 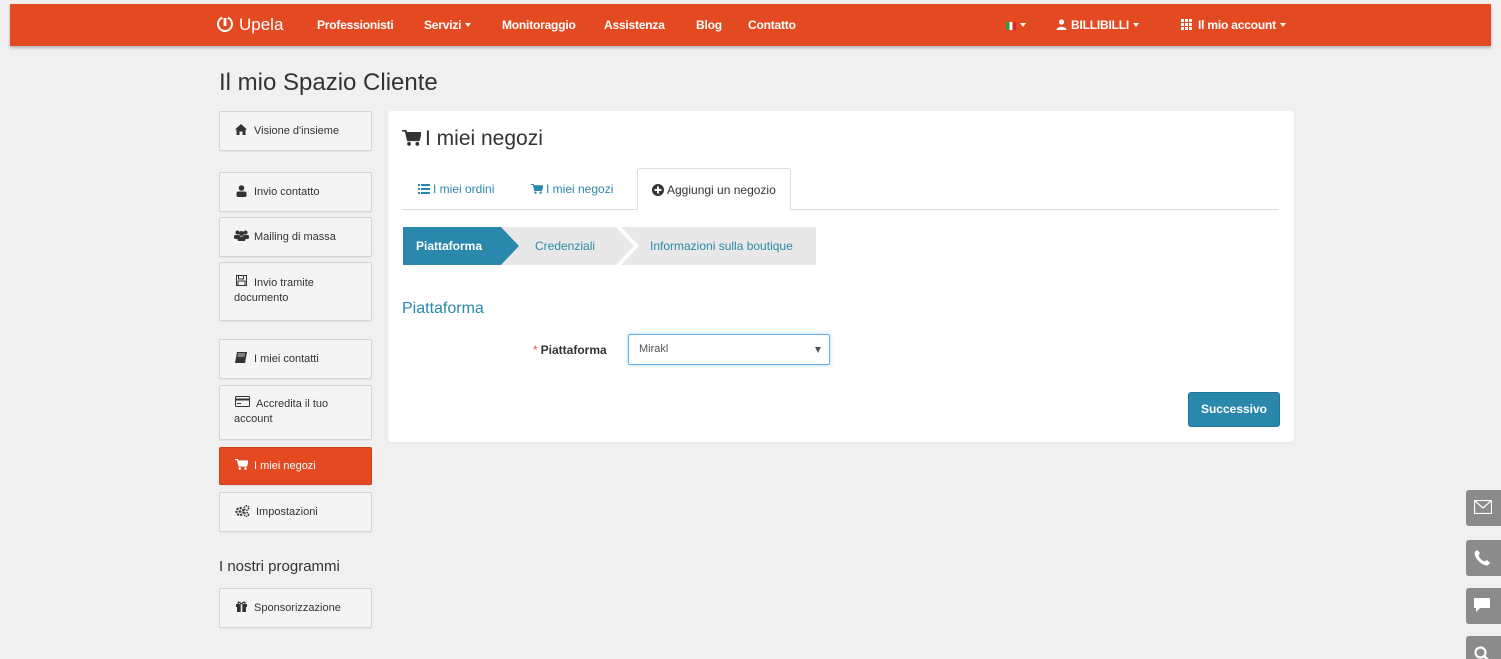 I want to click on brand-name: Upela, so click(x=261, y=24).